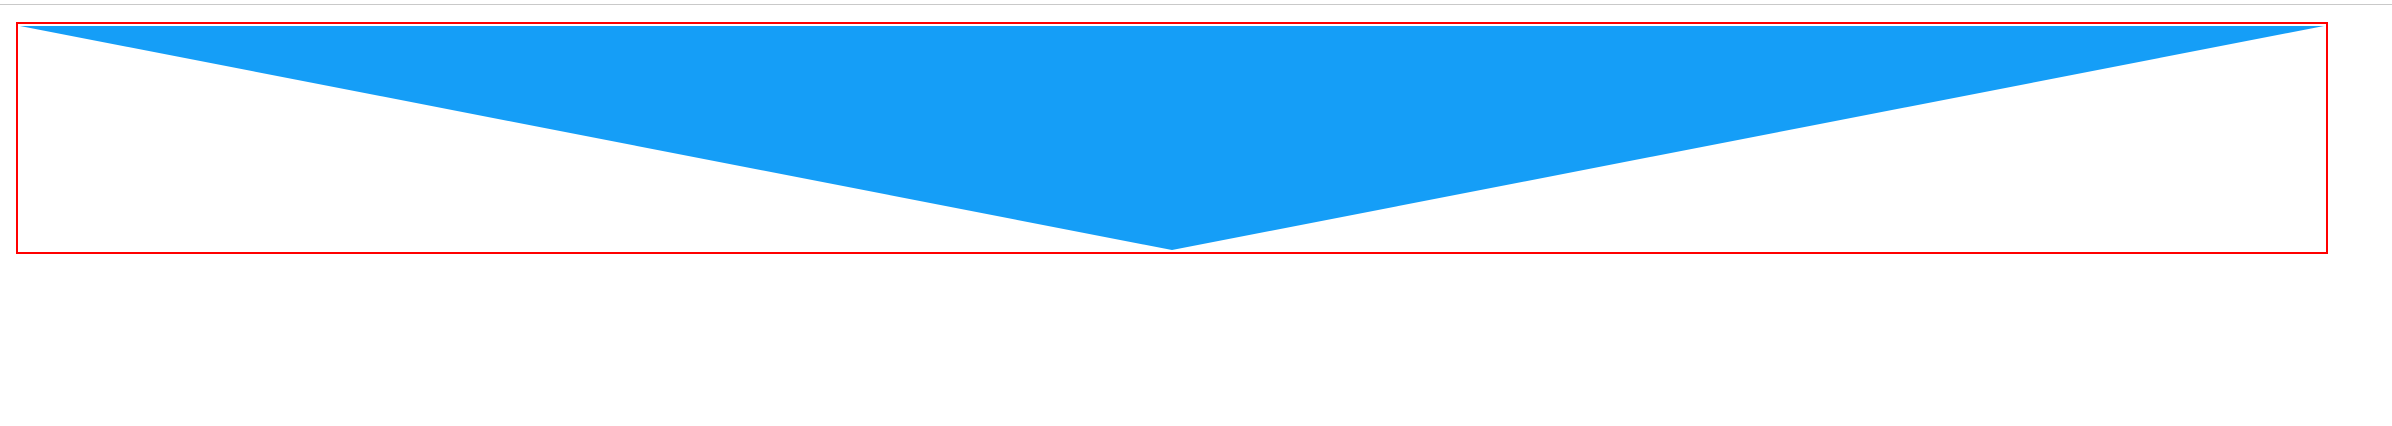  What do you see at coordinates (1196, 4) in the screenshot?
I see `top-divider` at bounding box center [1196, 4].